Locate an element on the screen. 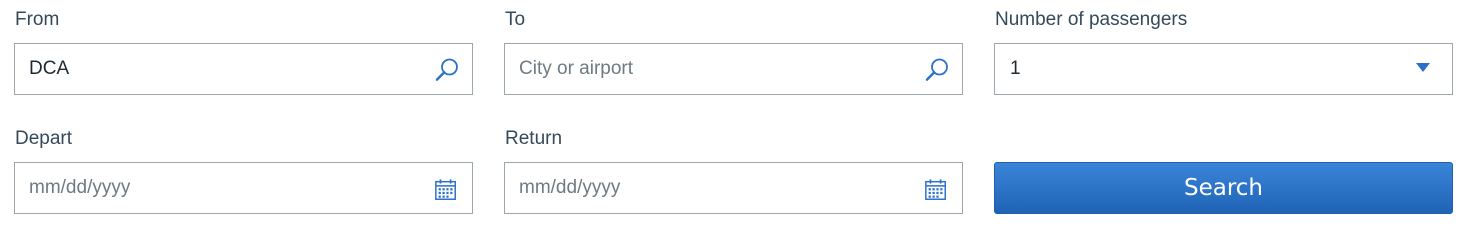 This screenshot has width=1484, height=246. passengers-label: Number of passengers is located at coordinates (1091, 19).